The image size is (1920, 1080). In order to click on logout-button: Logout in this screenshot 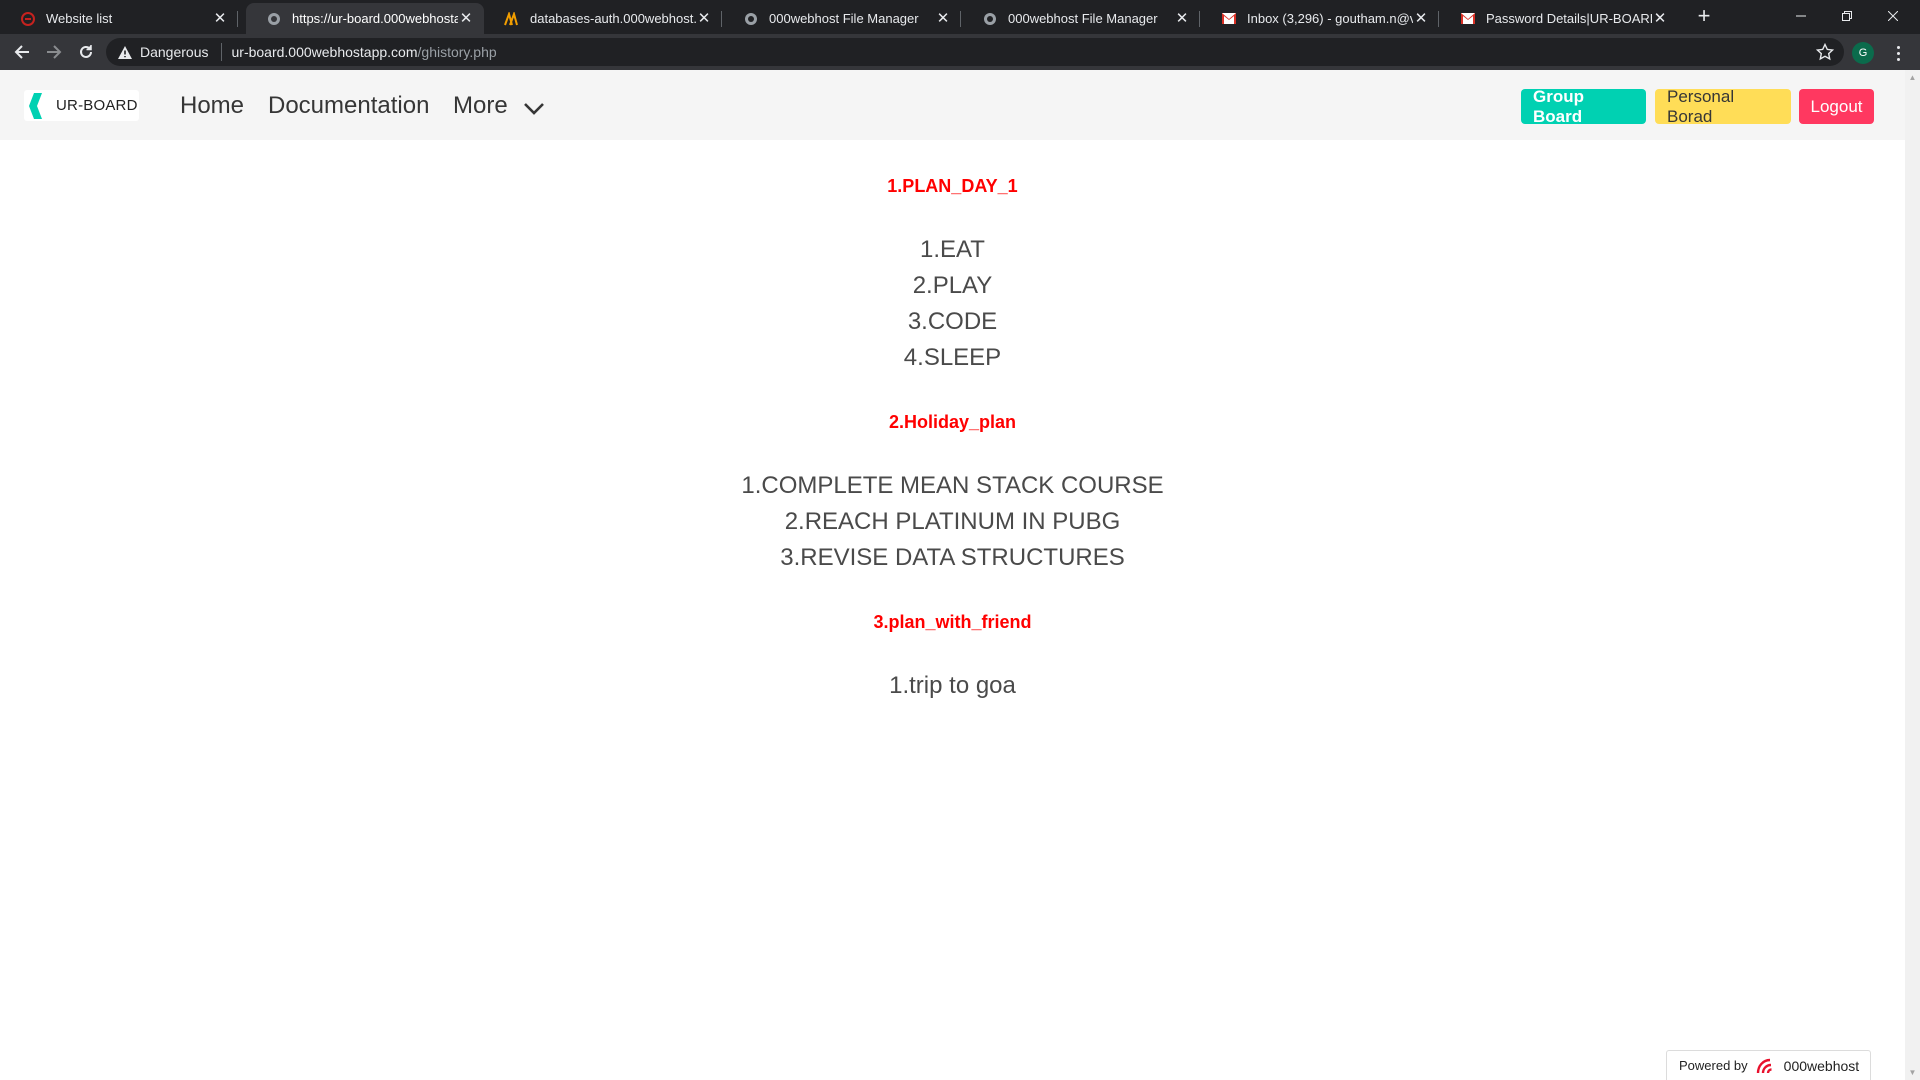, I will do `click(1836, 106)`.